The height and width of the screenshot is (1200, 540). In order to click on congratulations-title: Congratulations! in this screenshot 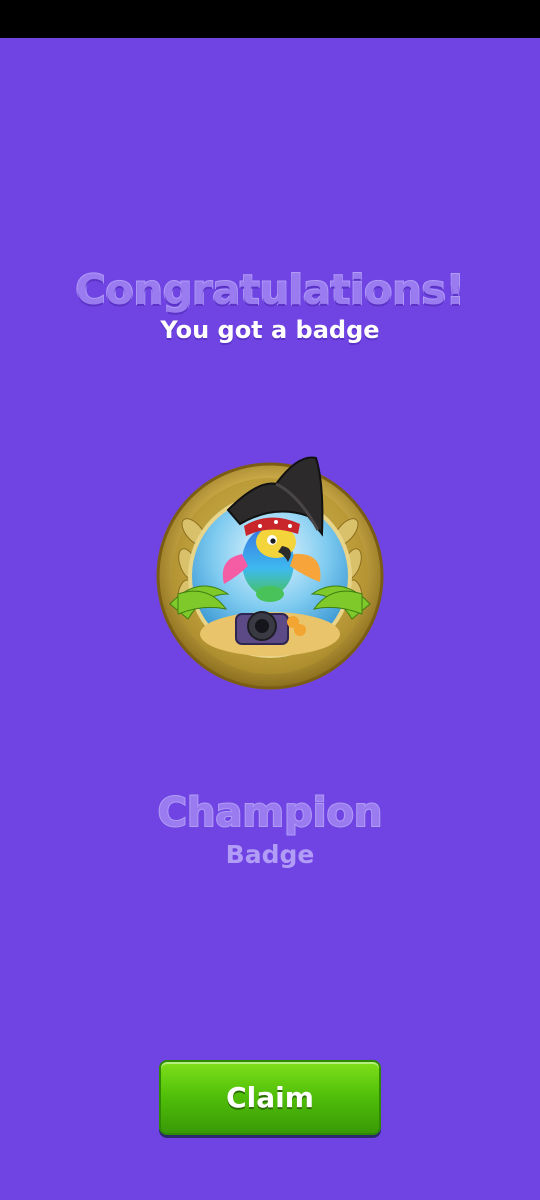, I will do `click(269, 290)`.